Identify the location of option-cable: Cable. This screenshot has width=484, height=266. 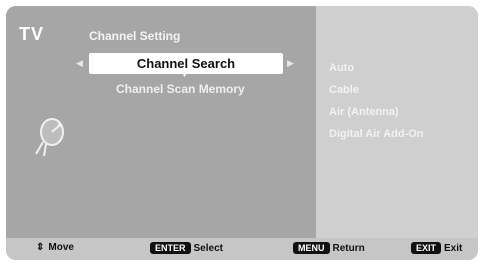
(344, 90).